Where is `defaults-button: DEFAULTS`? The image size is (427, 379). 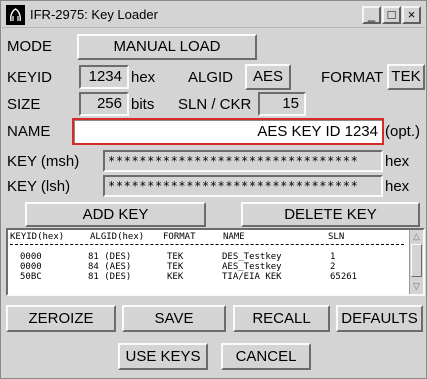
defaults-button: DEFAULTS is located at coordinates (379, 318).